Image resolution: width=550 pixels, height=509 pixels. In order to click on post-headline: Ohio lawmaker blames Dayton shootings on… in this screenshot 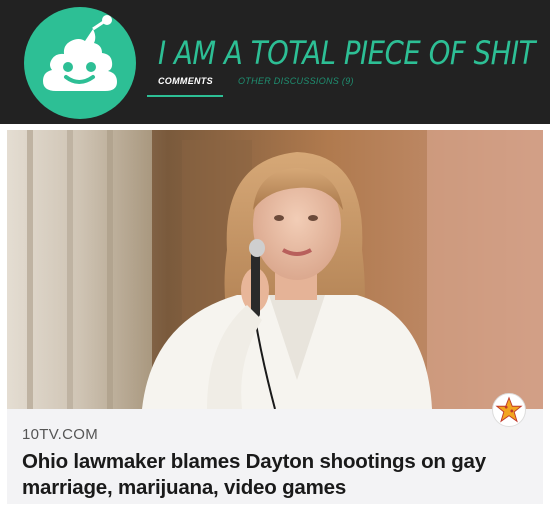, I will do `click(279, 475)`.